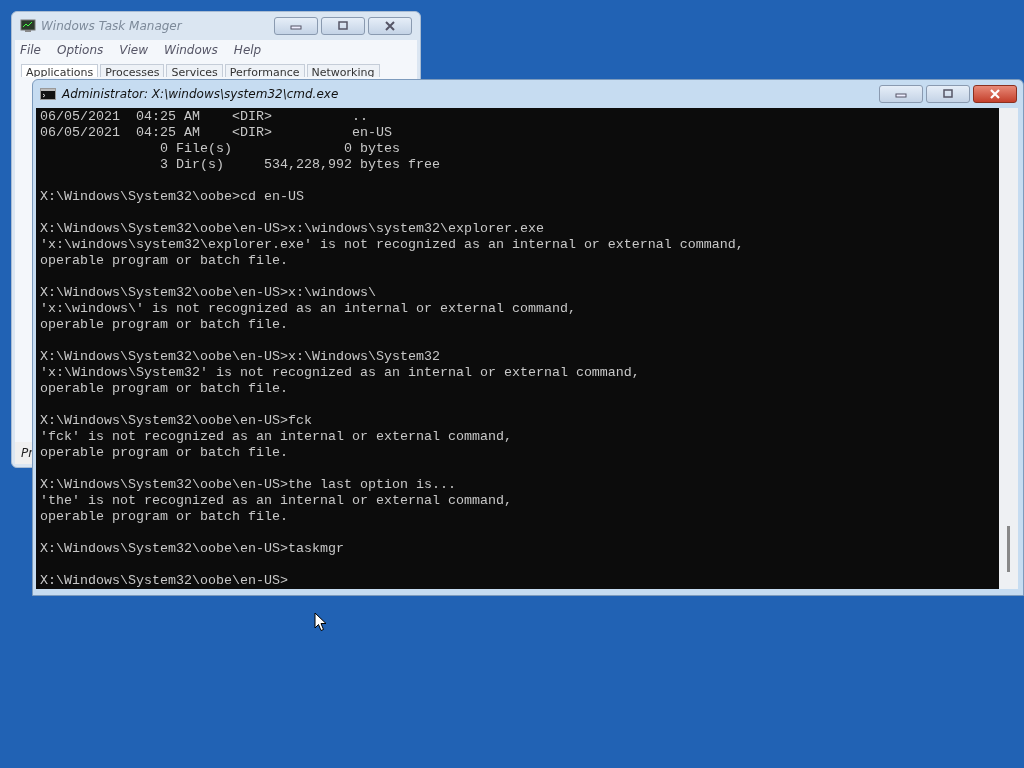 The image size is (1024, 768). I want to click on console-line: 06/05/2021 04:25 AM <DIR> en-US, so click(216, 133).